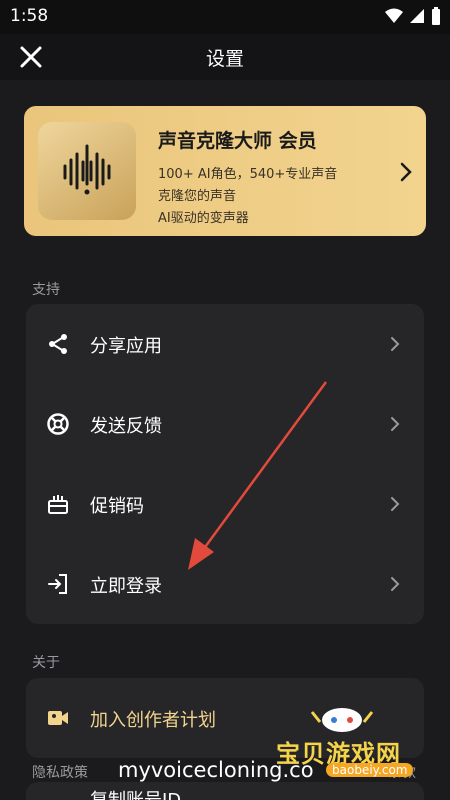 The image size is (450, 800). I want to click on watermark-url: myvoicecloning.co, so click(216, 770).